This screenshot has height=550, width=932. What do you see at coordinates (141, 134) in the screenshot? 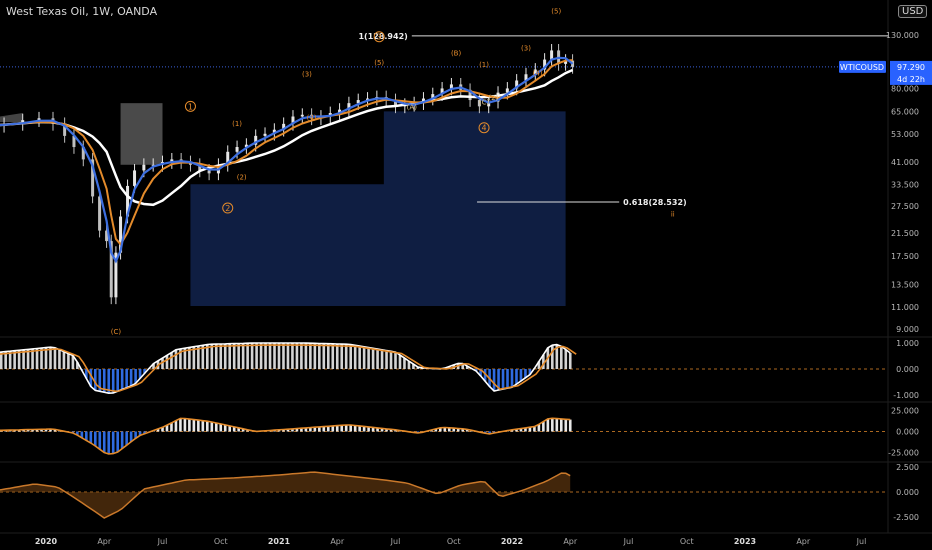
I see `grey-zone-box` at bounding box center [141, 134].